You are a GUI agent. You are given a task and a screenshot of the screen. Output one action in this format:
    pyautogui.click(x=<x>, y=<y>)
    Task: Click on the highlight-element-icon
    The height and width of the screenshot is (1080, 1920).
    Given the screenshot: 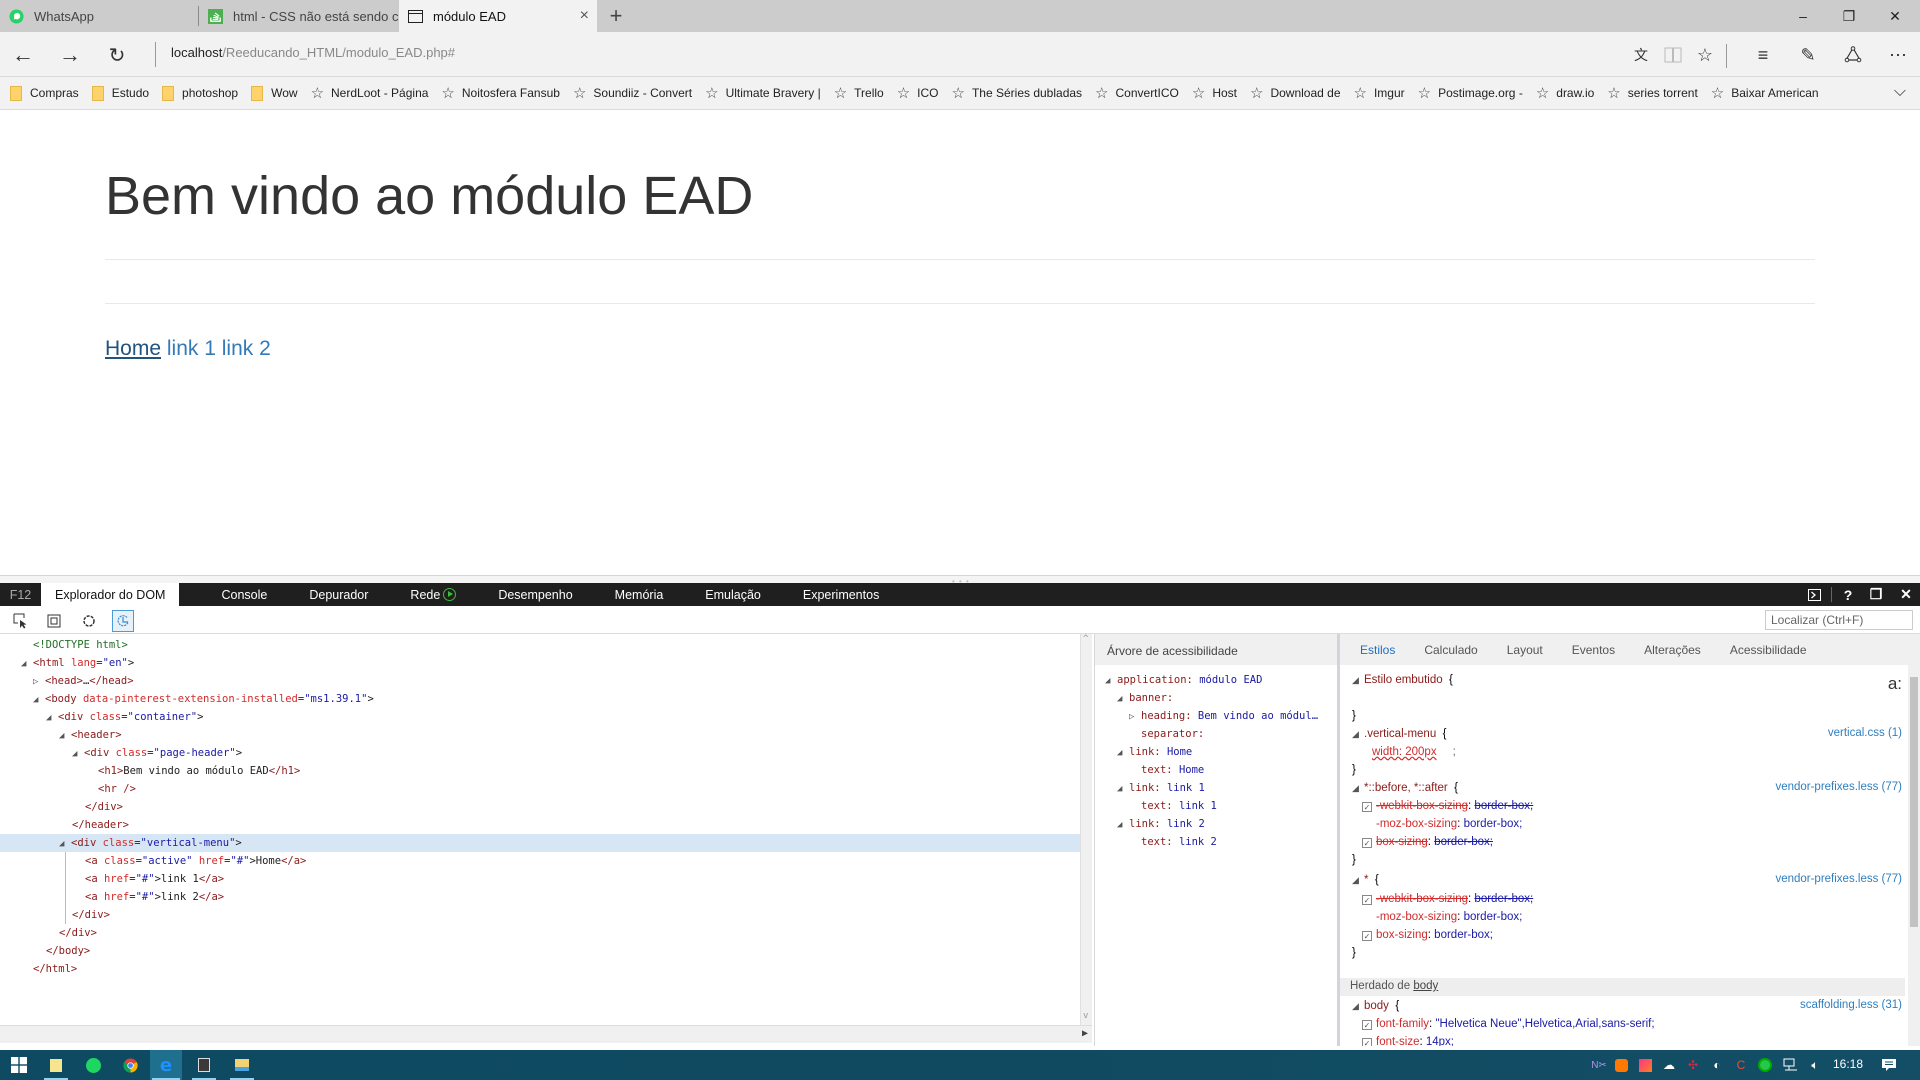 What is the action you would take?
    pyautogui.click(x=54, y=621)
    